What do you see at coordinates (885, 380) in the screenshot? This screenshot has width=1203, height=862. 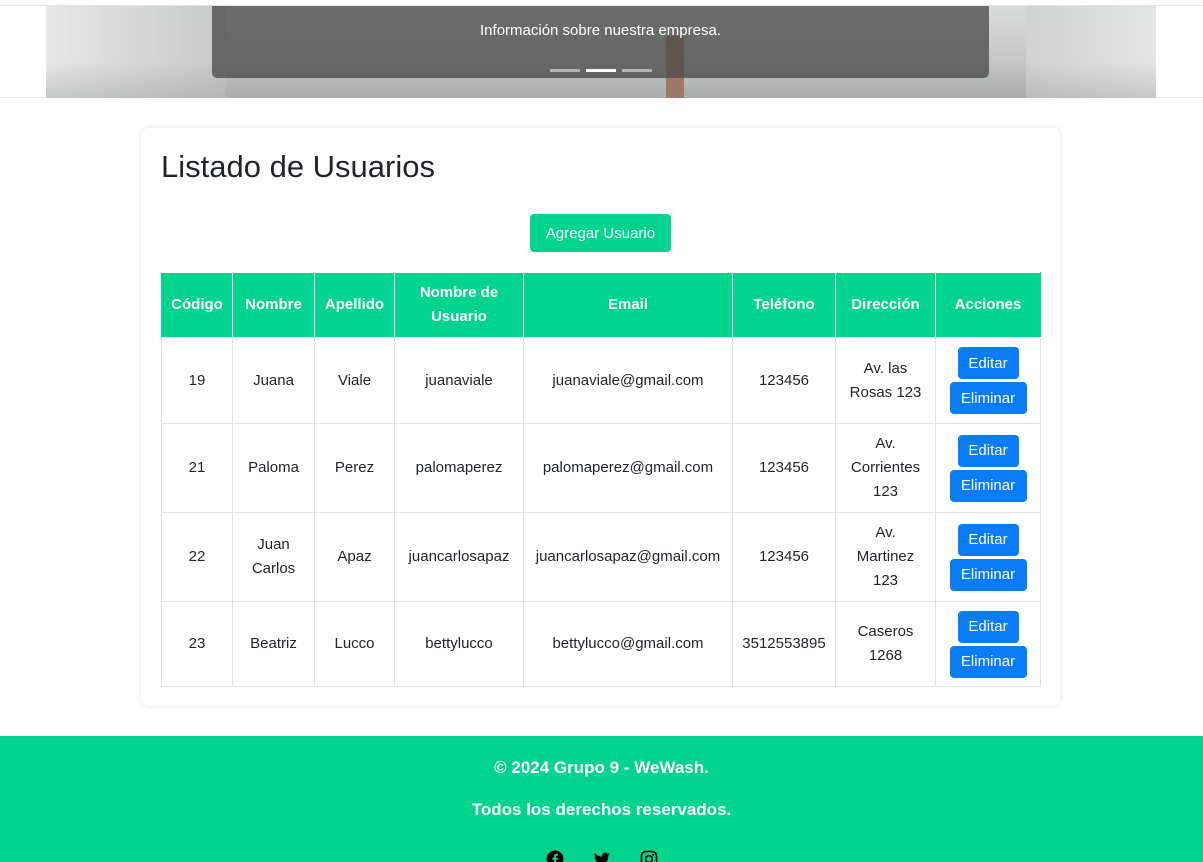 I see `cell-direccion: Av. las Rosas 123` at bounding box center [885, 380].